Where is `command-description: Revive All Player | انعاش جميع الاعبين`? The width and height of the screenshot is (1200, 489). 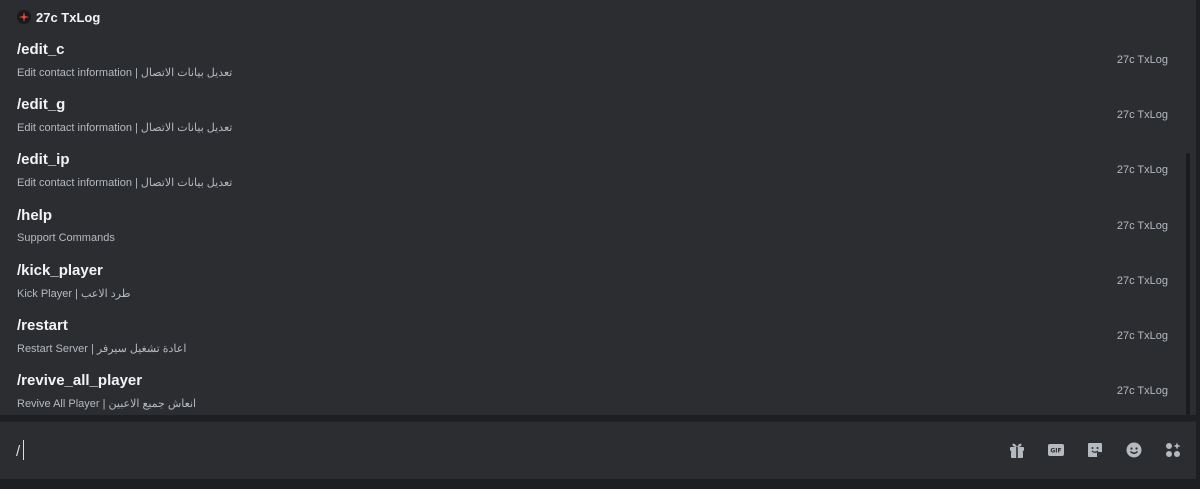
command-description: Revive All Player | انعاش جميع الاعبين is located at coordinates (107, 404).